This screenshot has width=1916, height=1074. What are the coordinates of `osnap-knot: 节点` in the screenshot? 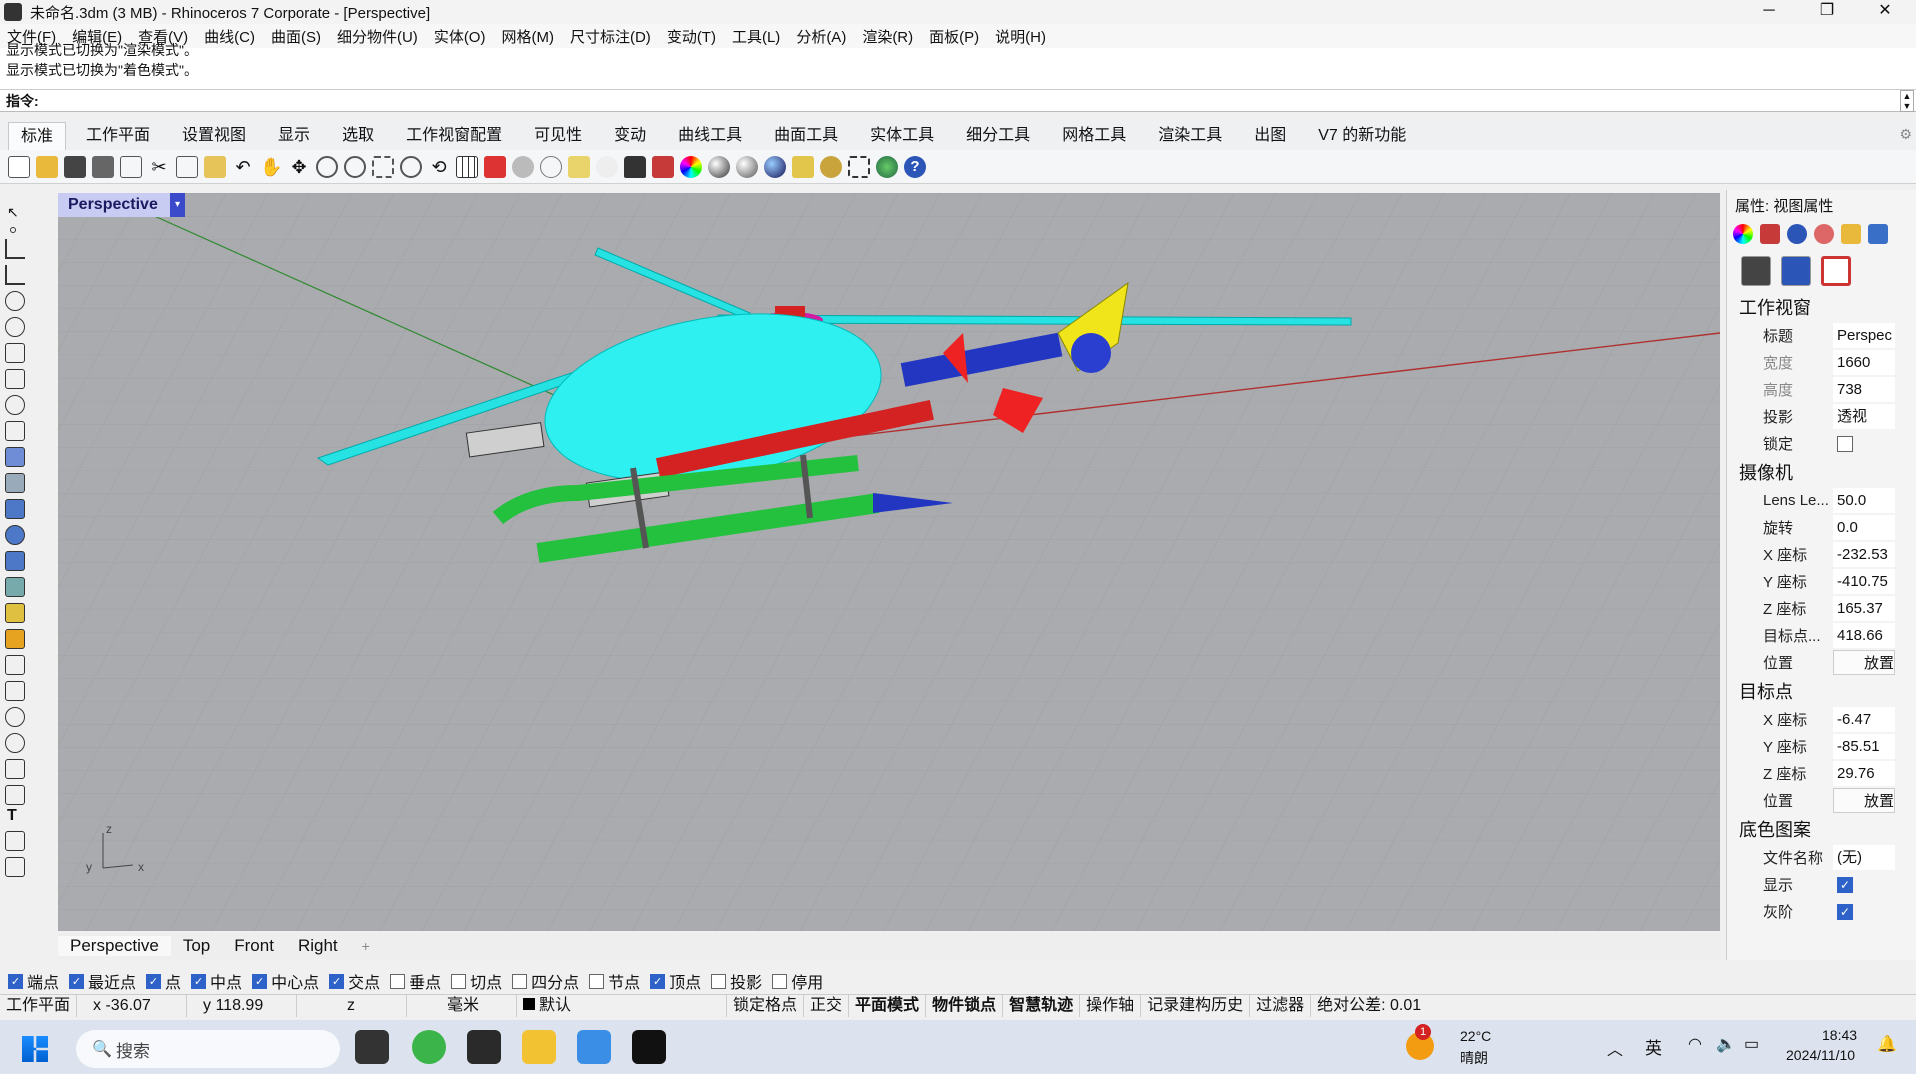 It's located at (614, 981).